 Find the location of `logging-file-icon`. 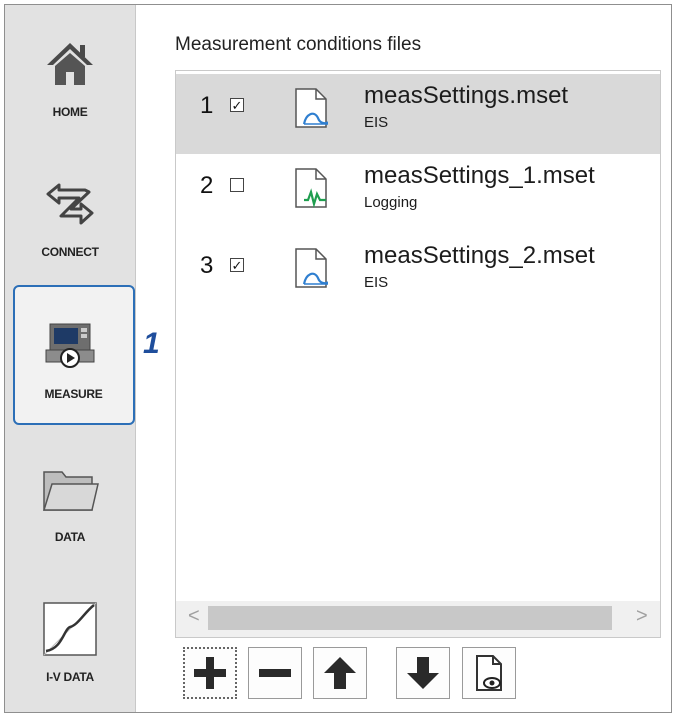

logging-file-icon is located at coordinates (311, 188).